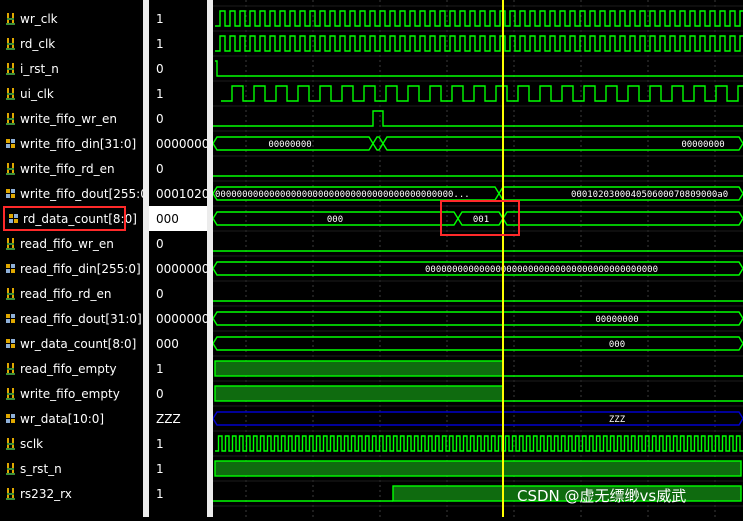  I want to click on signal-name: write_fifo_din[31:0], so click(78, 143).